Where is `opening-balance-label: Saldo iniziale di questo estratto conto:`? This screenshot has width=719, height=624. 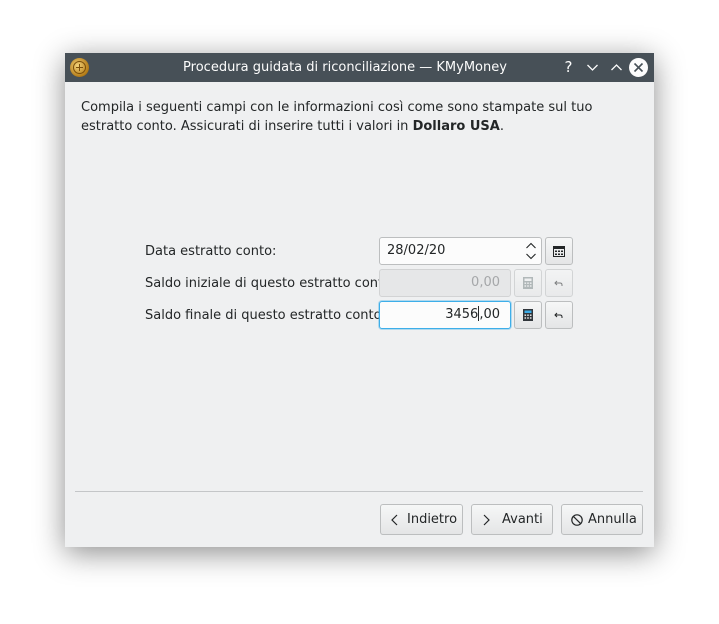 opening-balance-label: Saldo iniziale di questo estratto conto: is located at coordinates (270, 283).